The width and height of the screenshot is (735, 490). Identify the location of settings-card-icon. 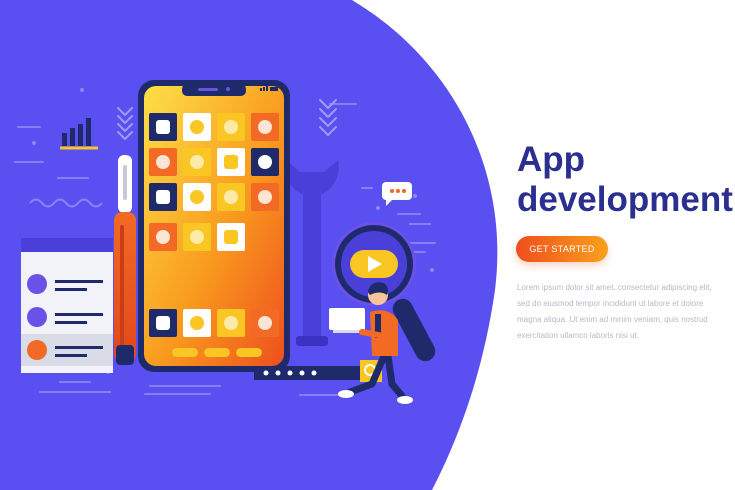
(67, 305).